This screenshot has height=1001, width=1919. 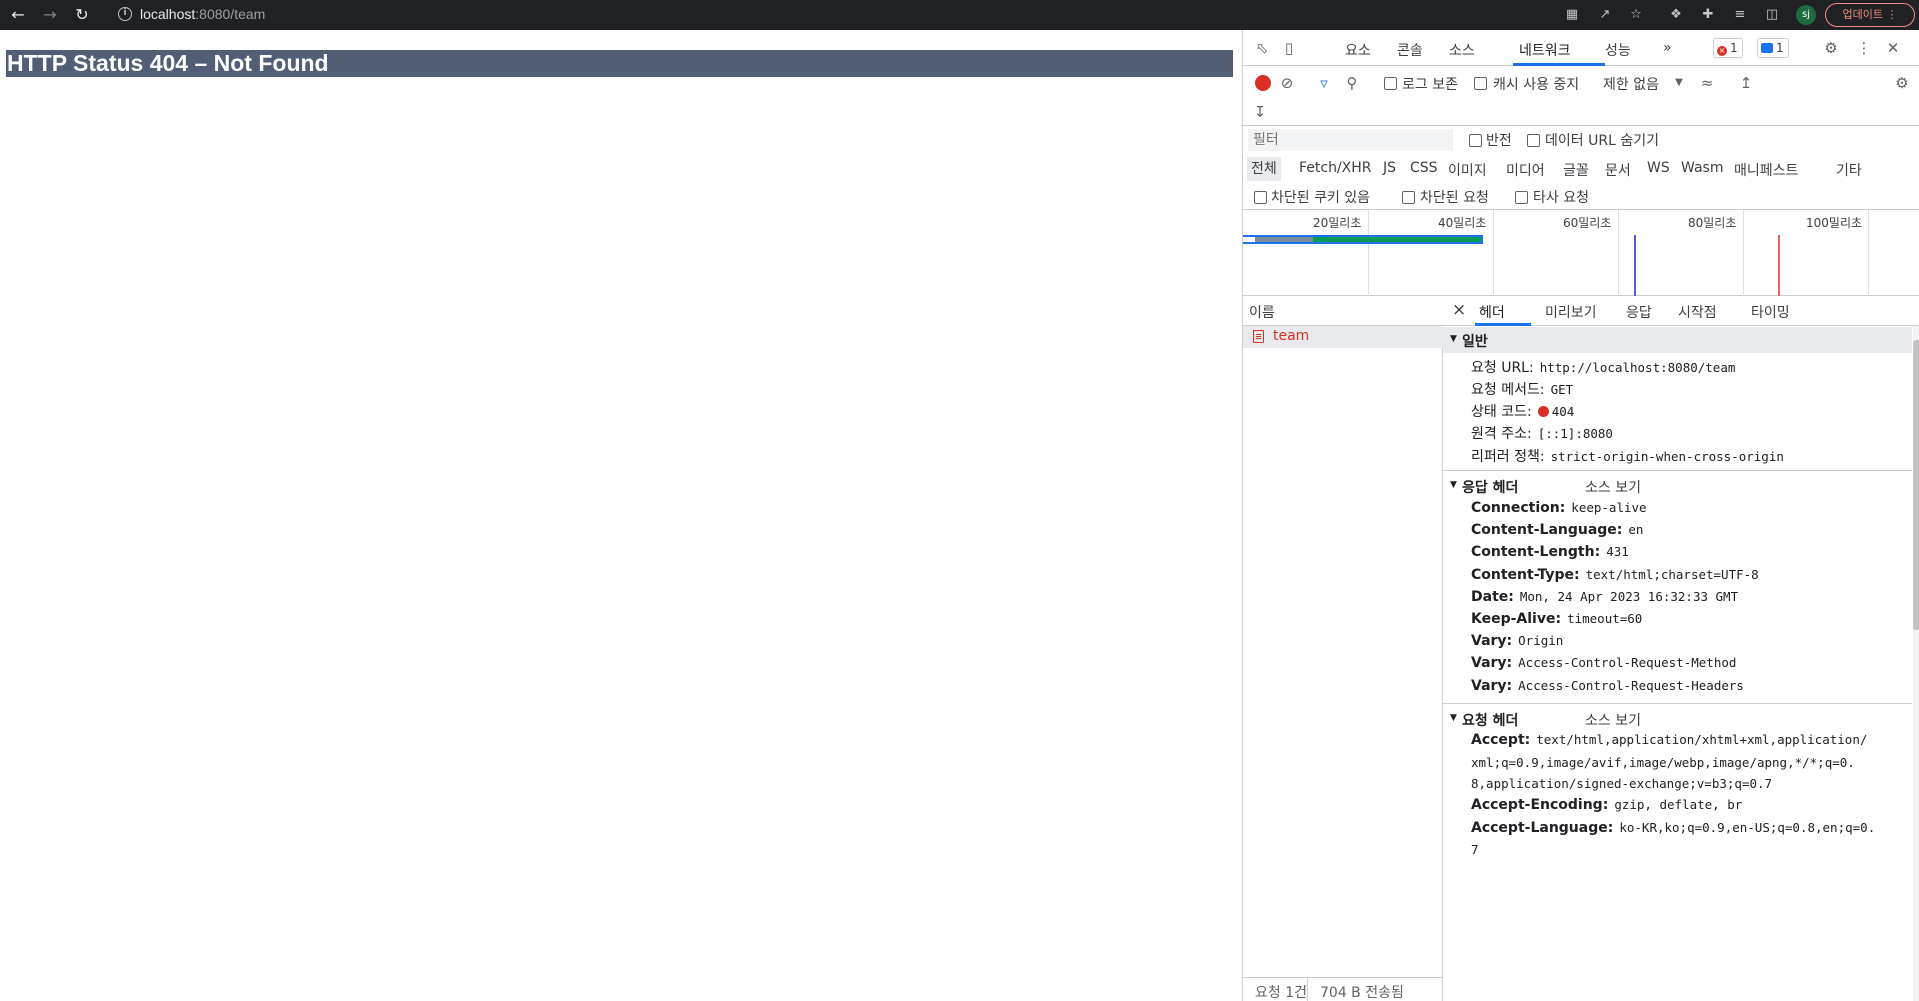 What do you see at coordinates (1667, 48) in the screenshot?
I see `more-tabs-icon: »` at bounding box center [1667, 48].